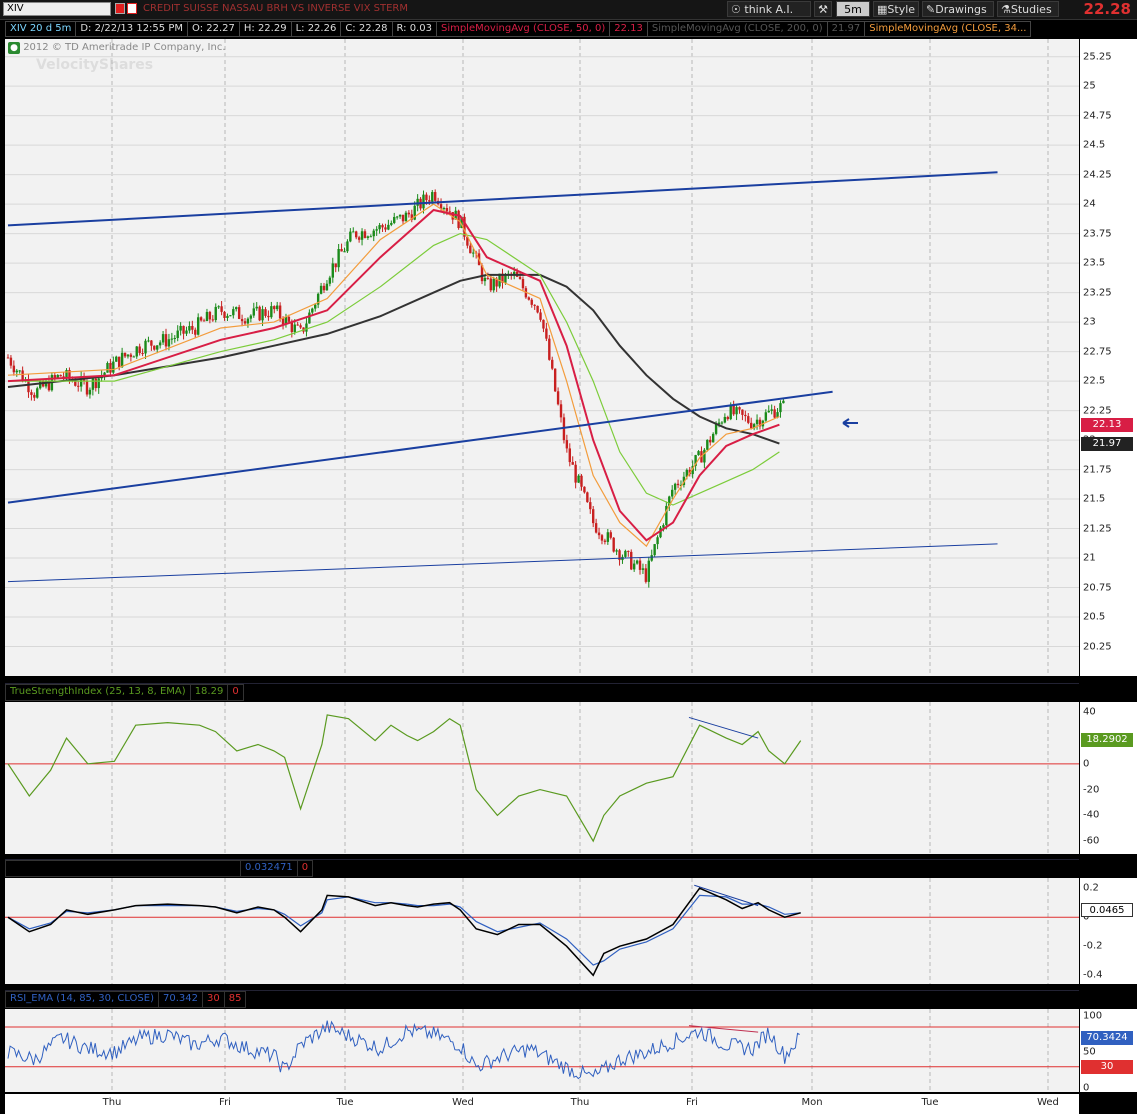 This screenshot has width=1137, height=1114. Describe the element at coordinates (1107, 424) in the screenshot. I see `sma50-price-badge: 22.13` at that location.